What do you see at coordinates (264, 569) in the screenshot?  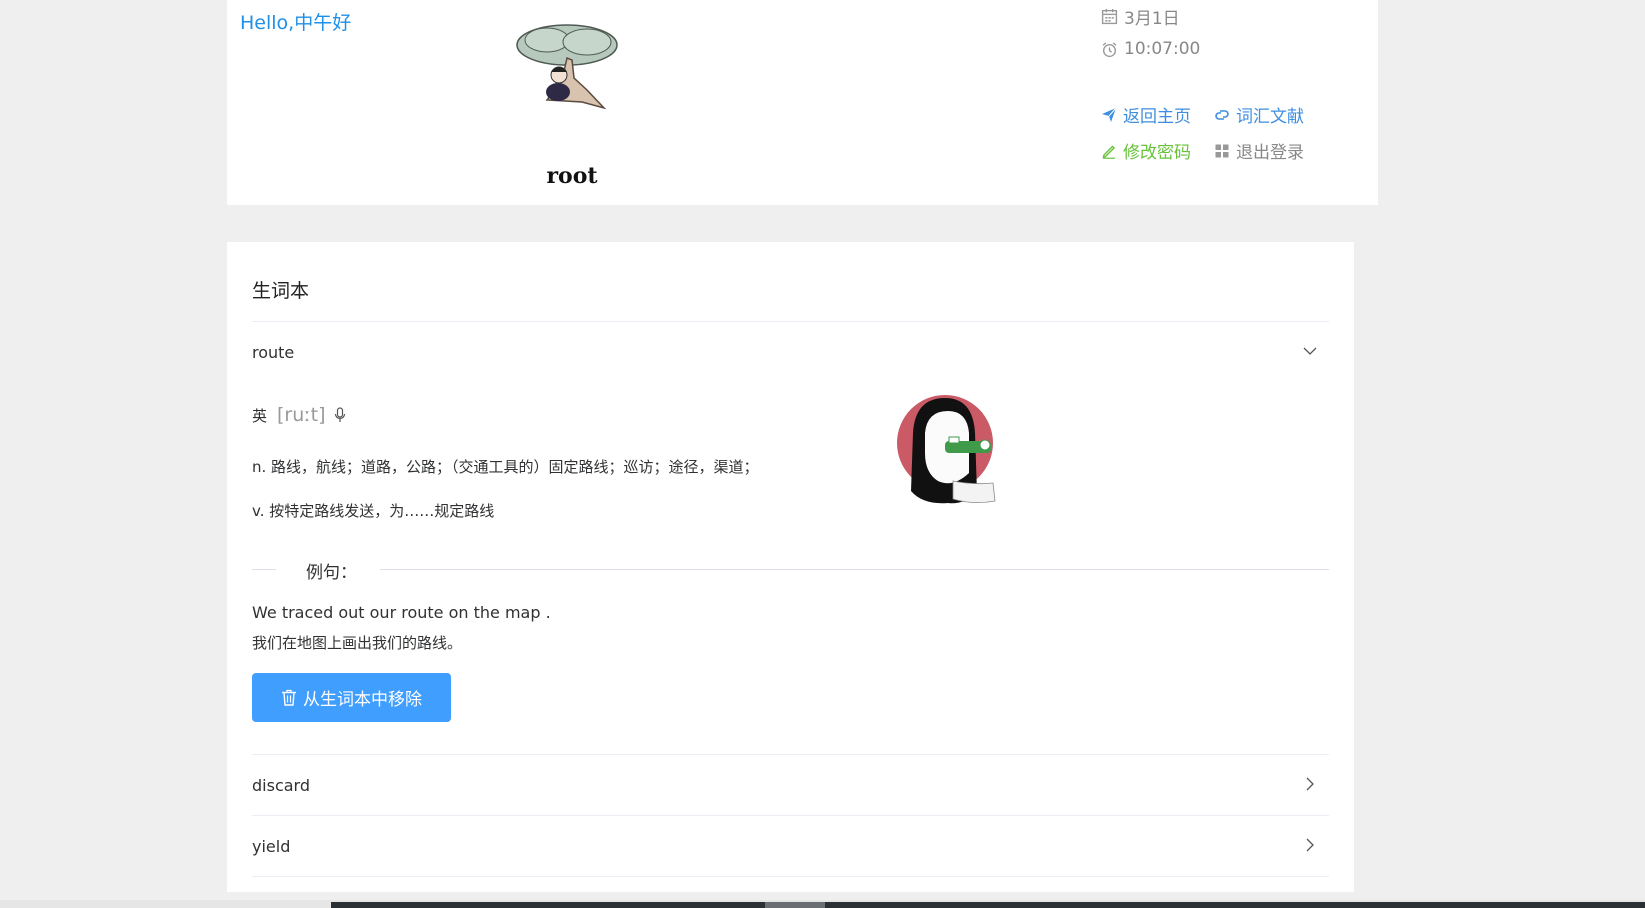 I see `divider-left` at bounding box center [264, 569].